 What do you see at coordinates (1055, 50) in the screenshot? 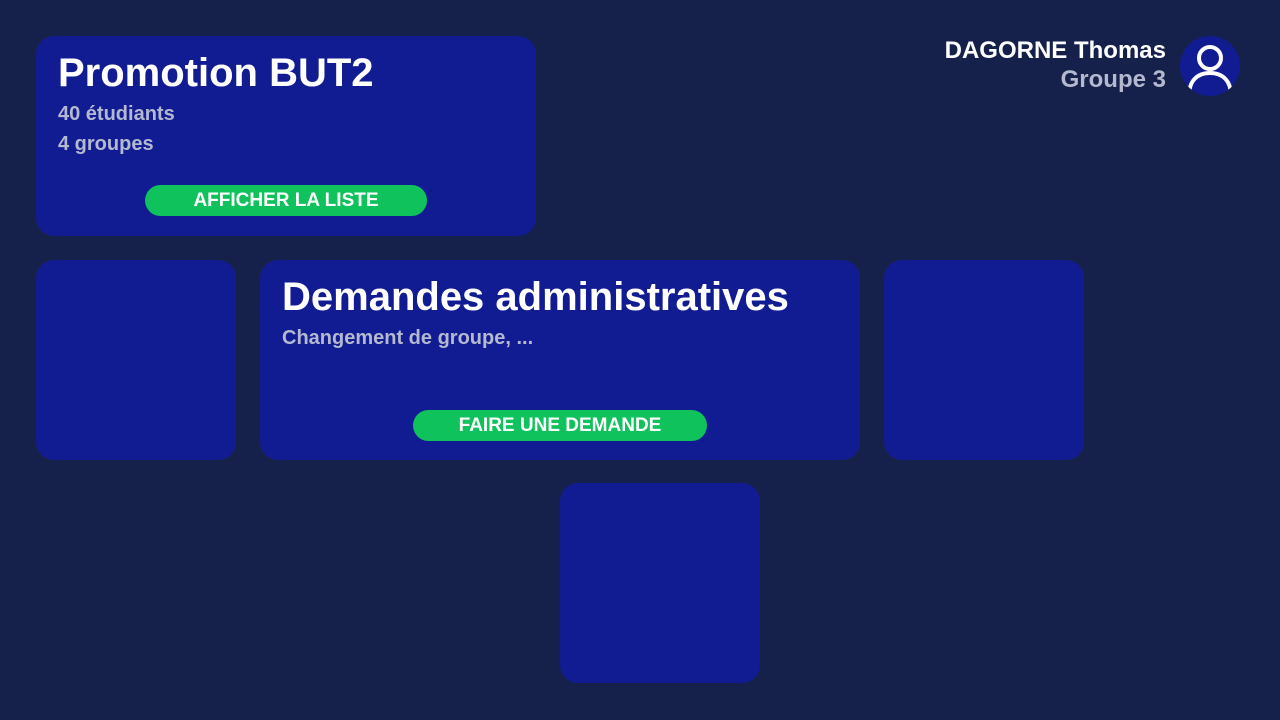
I see `user-name: DAGORNE Thomas` at bounding box center [1055, 50].